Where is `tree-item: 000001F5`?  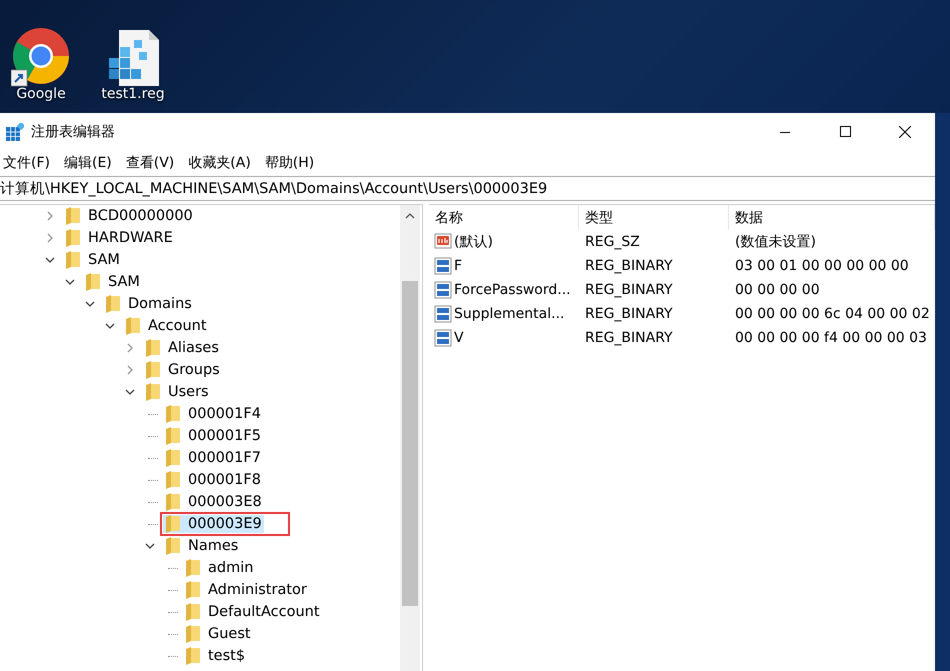
tree-item: 000001F5 is located at coordinates (213, 436).